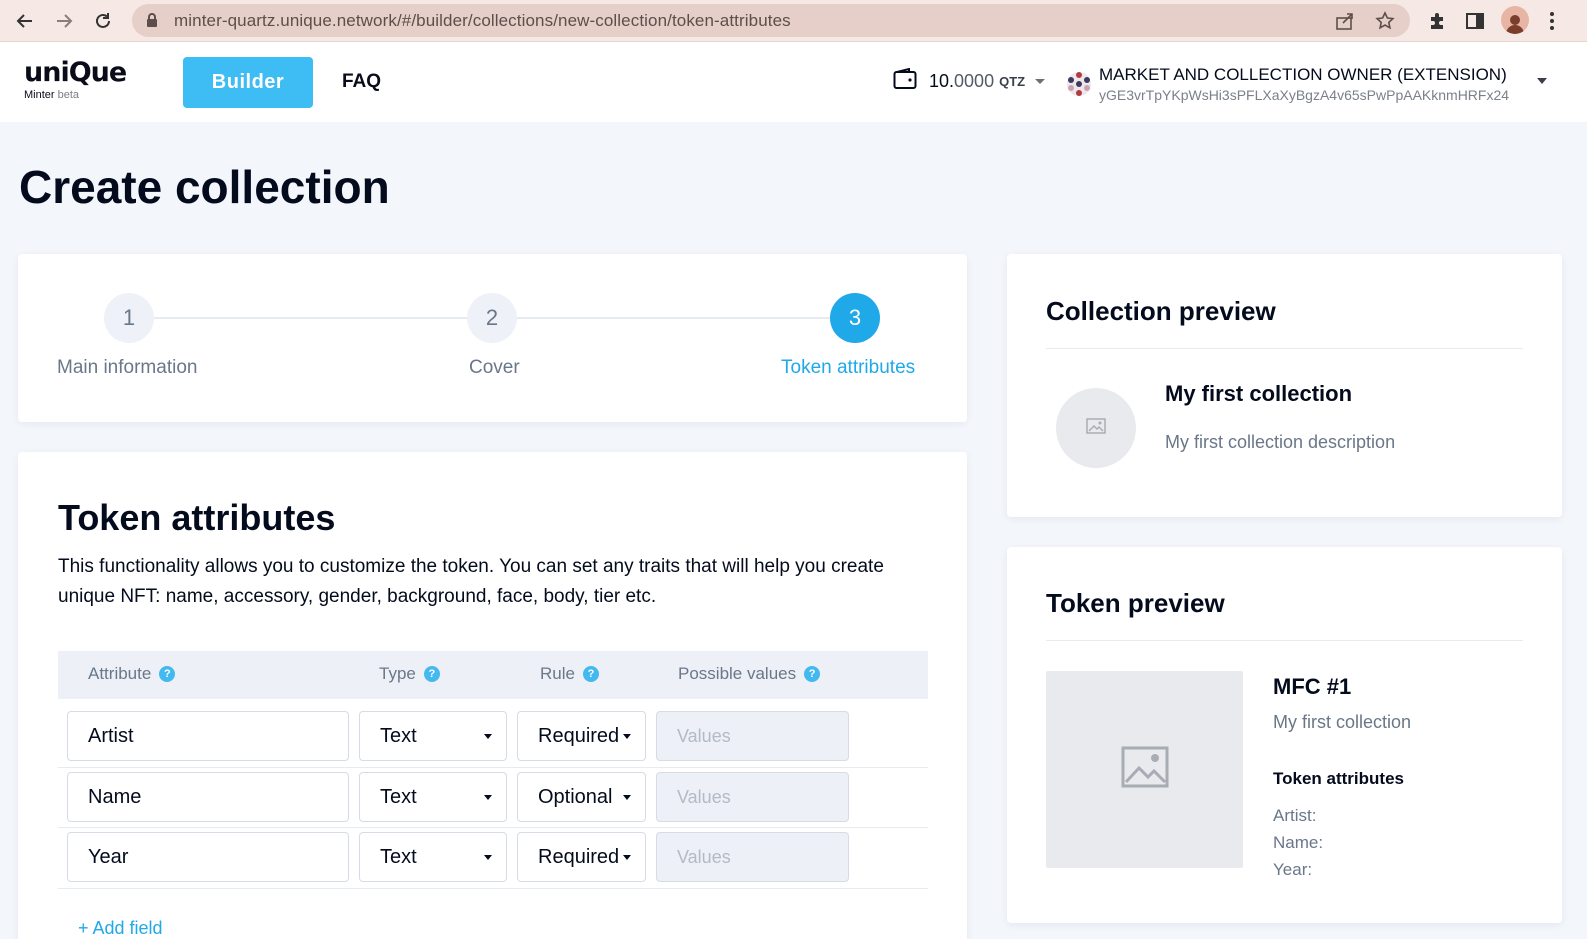 The width and height of the screenshot is (1587, 939). I want to click on column-header-type: Type ?, so click(409, 674).